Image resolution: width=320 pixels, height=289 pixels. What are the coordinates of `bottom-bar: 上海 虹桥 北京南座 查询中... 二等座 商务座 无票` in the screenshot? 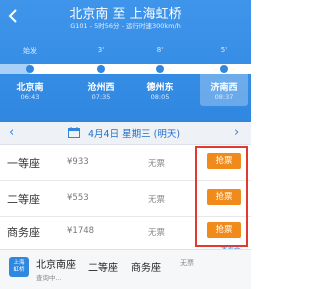 It's located at (125, 269).